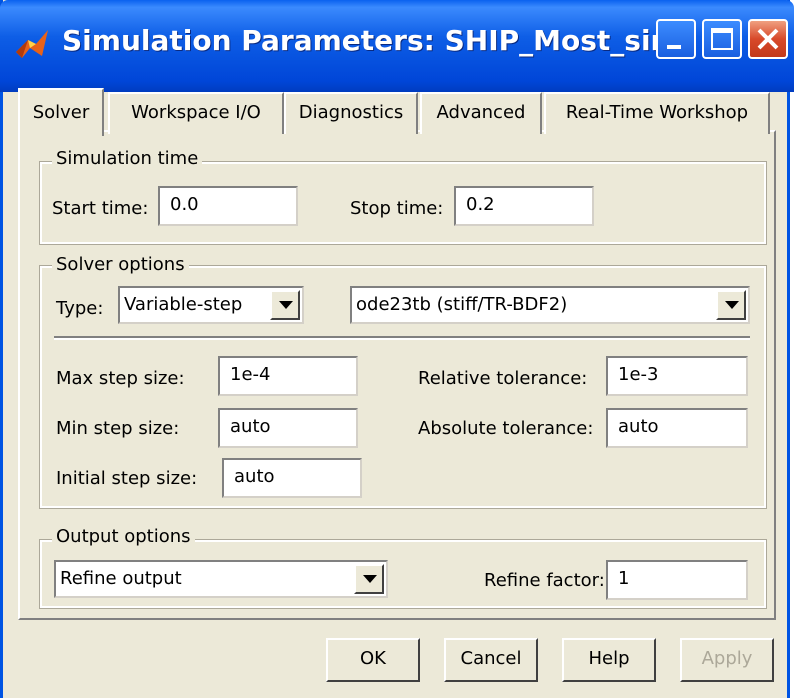 This screenshot has height=698, width=794. What do you see at coordinates (123, 536) in the screenshot?
I see `output-options-legend: Output options` at bounding box center [123, 536].